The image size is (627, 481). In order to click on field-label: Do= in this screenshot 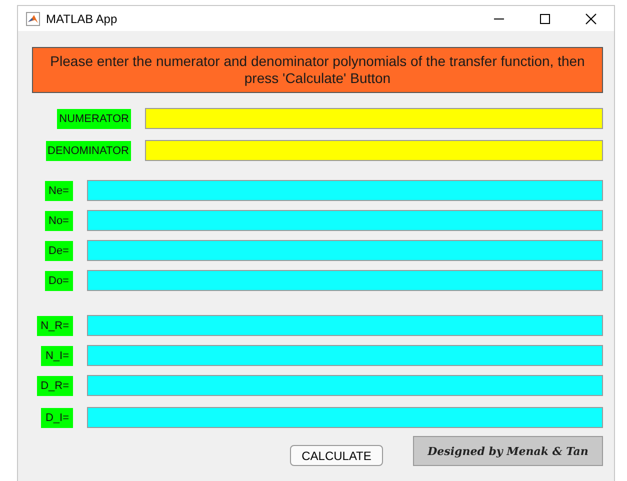, I will do `click(58, 280)`.